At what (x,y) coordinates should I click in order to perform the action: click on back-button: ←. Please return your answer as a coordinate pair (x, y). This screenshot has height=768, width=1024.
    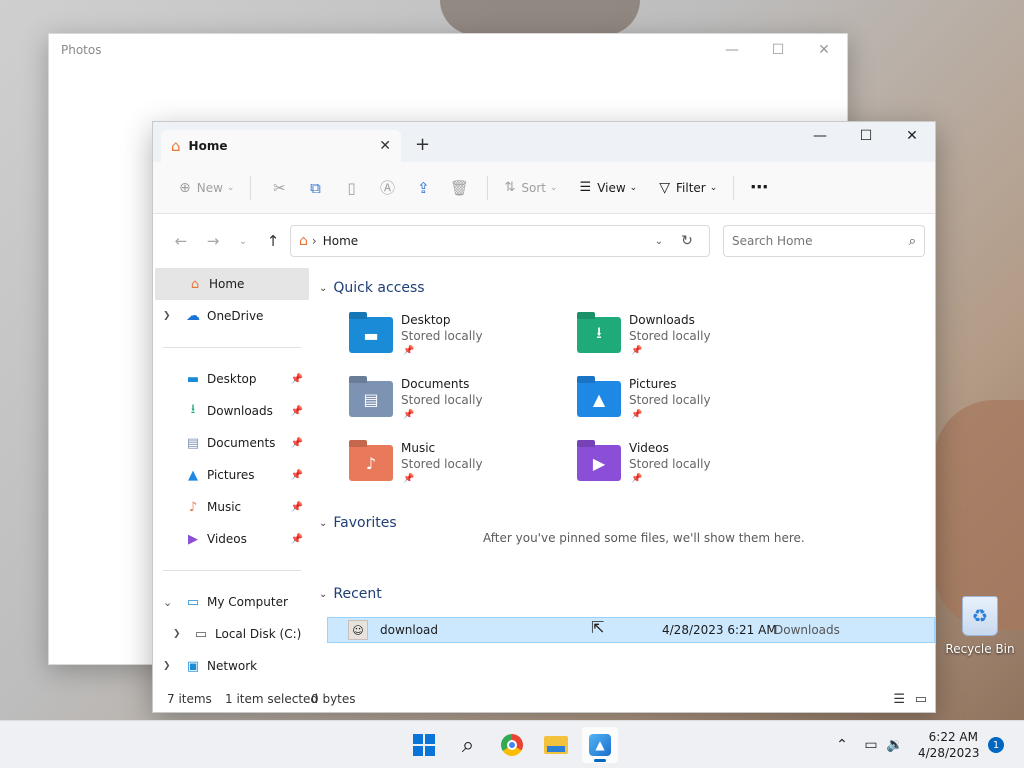
    Looking at the image, I should click on (181, 241).